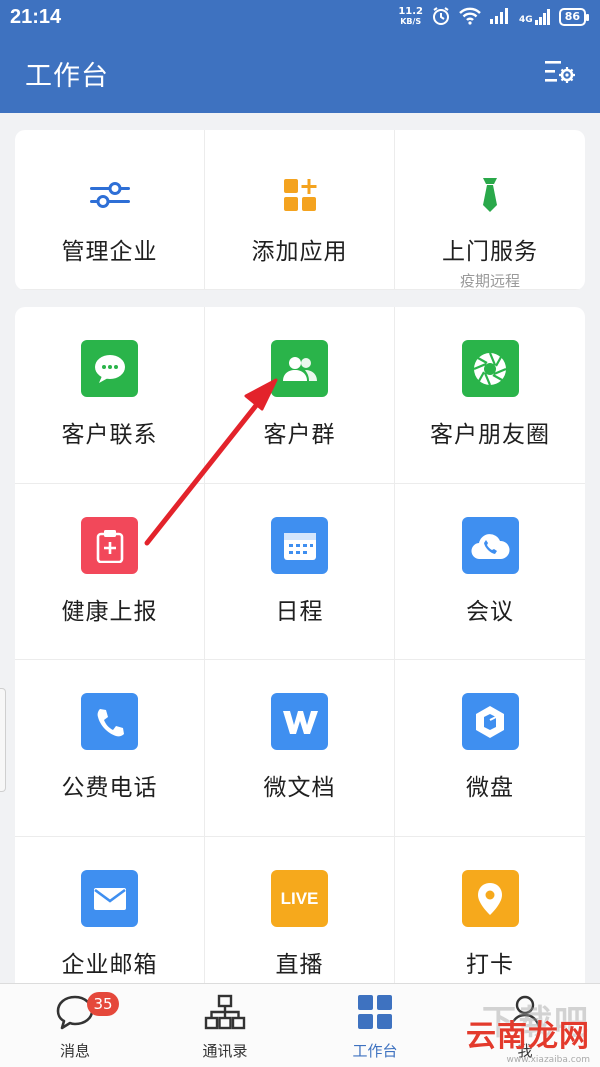 This screenshot has width=600, height=1067. I want to click on manage-enterprise-button: 管理企业, so click(110, 210).